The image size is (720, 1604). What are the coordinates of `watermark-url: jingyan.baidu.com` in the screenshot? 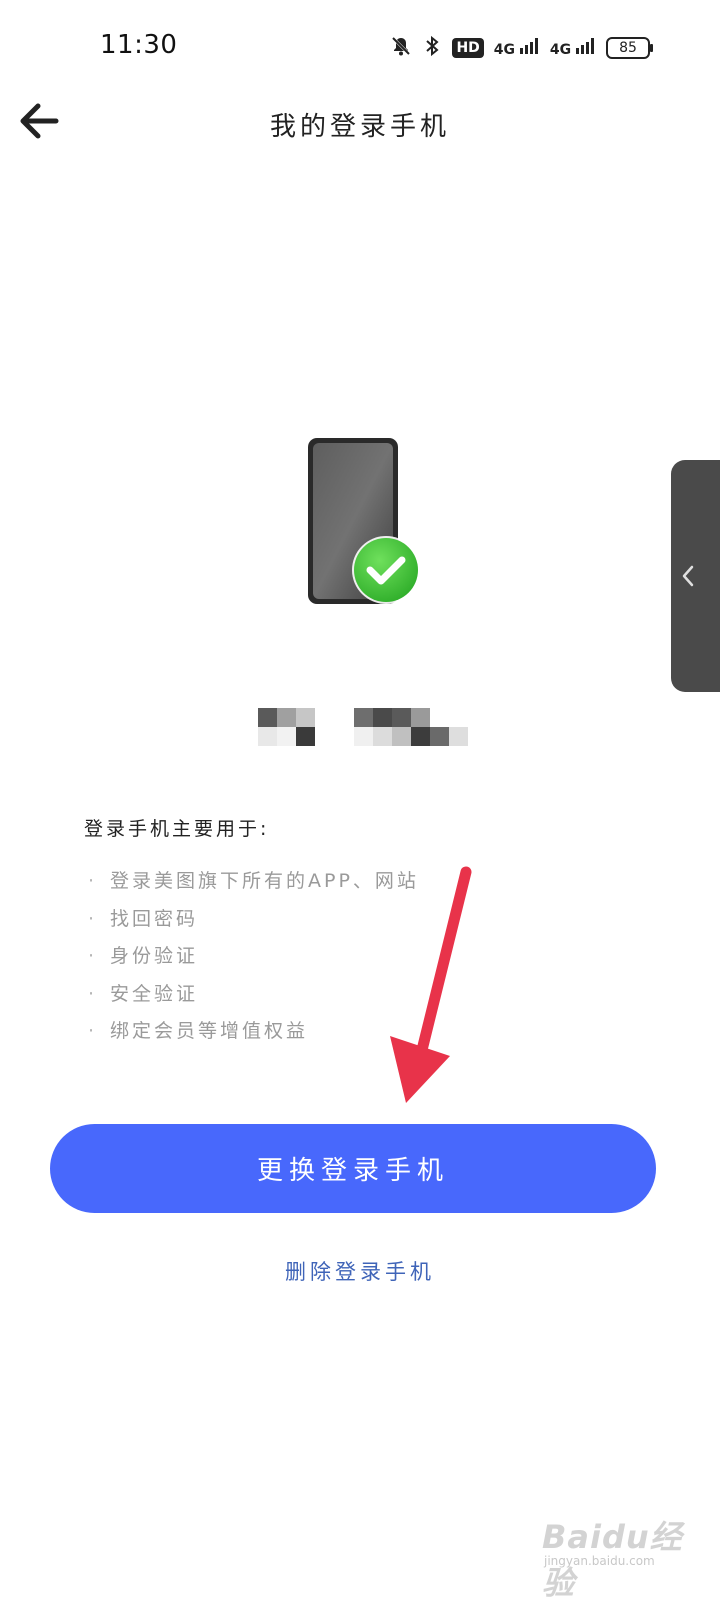 It's located at (599, 1561).